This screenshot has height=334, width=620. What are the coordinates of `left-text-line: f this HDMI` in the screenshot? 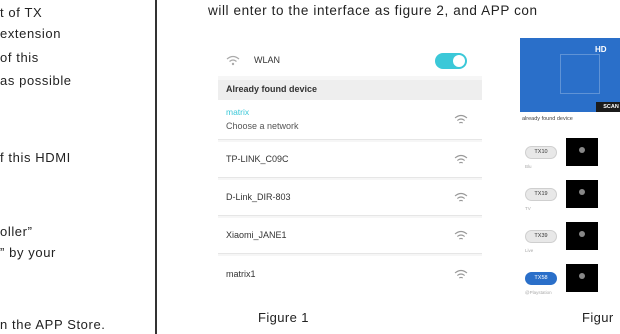 It's located at (35, 157).